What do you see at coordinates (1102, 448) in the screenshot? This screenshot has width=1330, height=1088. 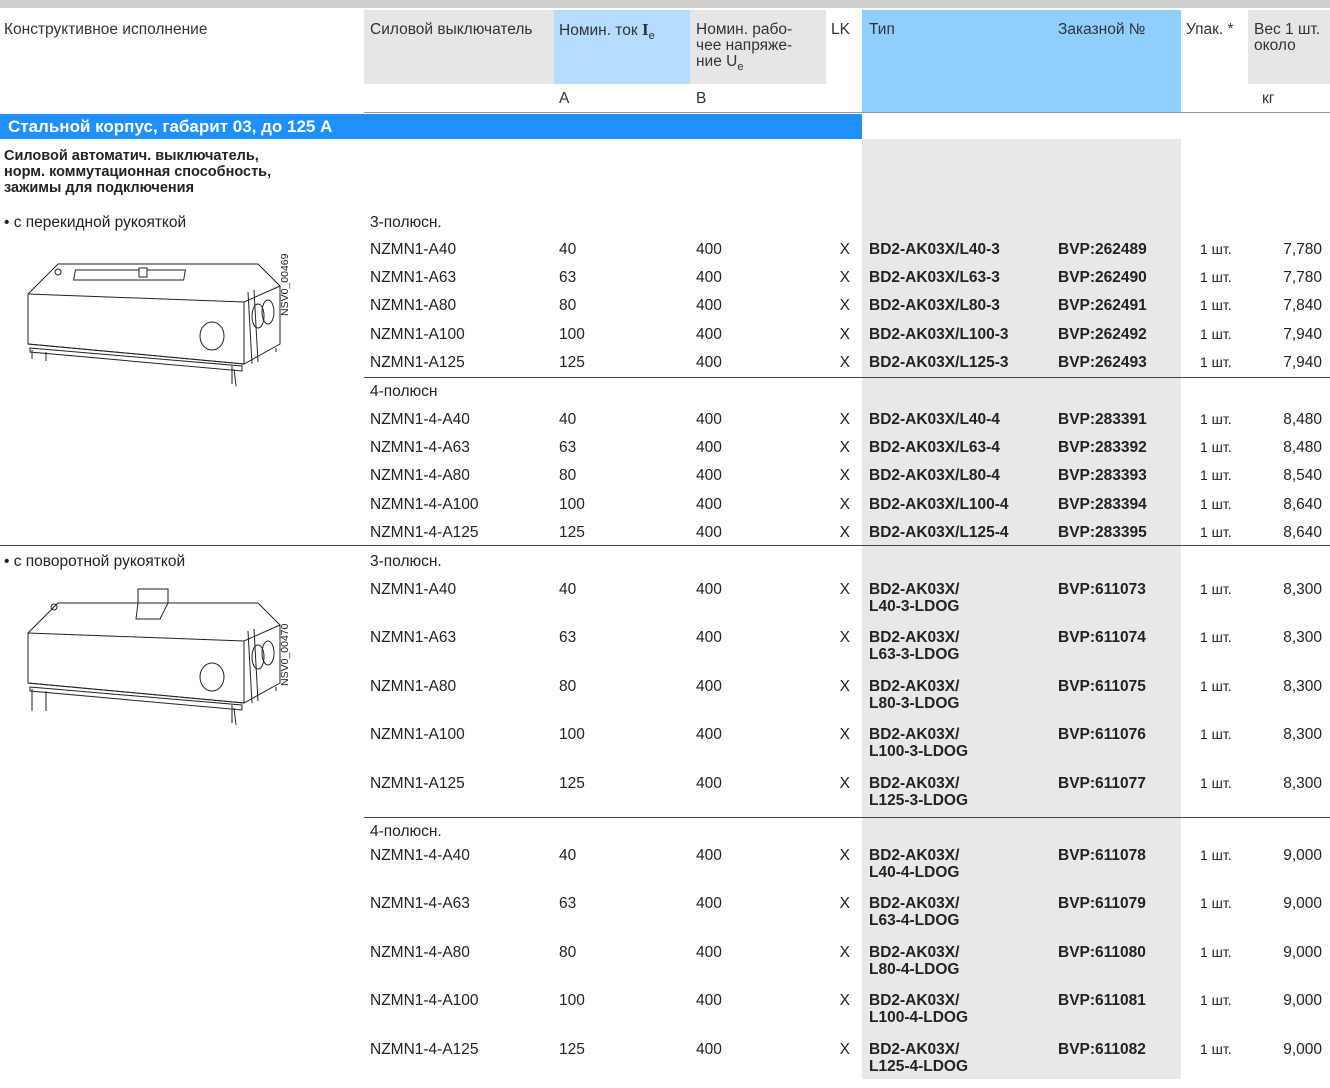 I see `cell-order: BVP:283392` at bounding box center [1102, 448].